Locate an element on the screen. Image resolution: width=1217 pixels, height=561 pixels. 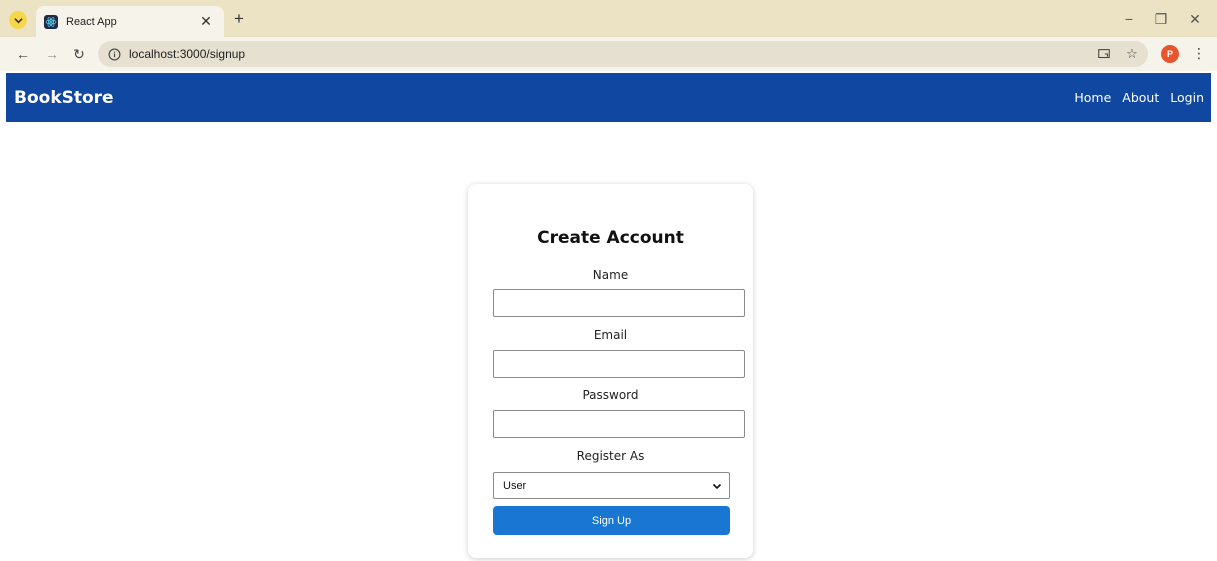
tab-title: React App is located at coordinates (91, 21).